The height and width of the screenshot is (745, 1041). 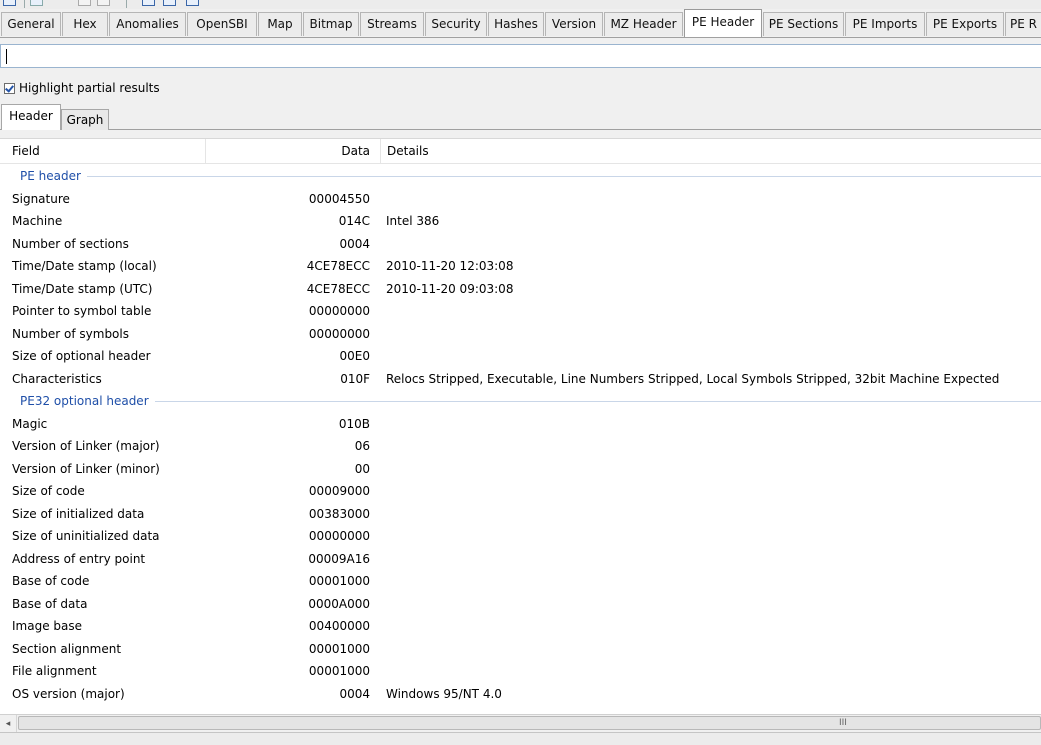 What do you see at coordinates (339, 513) in the screenshot?
I see `data-cell: 00383000` at bounding box center [339, 513].